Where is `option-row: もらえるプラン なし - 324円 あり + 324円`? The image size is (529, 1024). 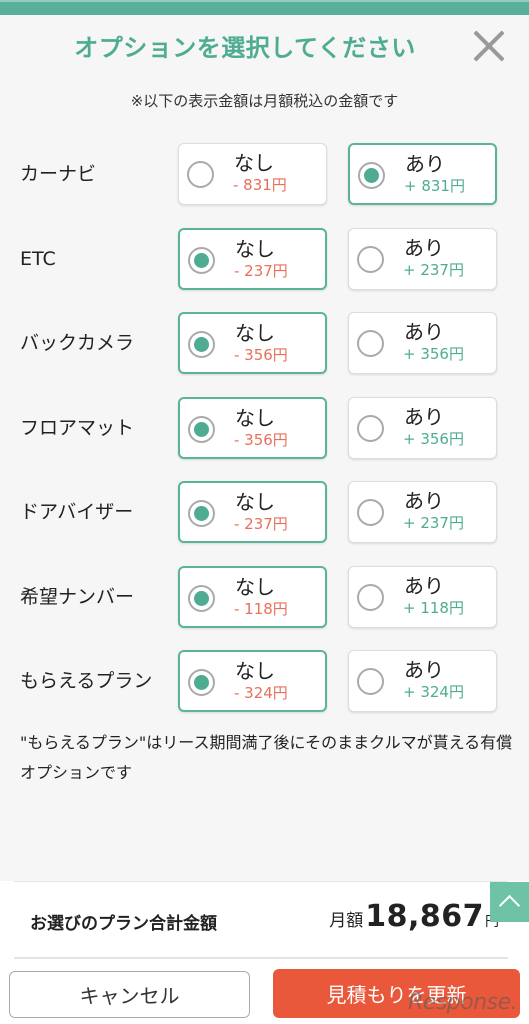
option-row: もらえるプラン なし - 324円 あり + 324円 is located at coordinates (264, 681).